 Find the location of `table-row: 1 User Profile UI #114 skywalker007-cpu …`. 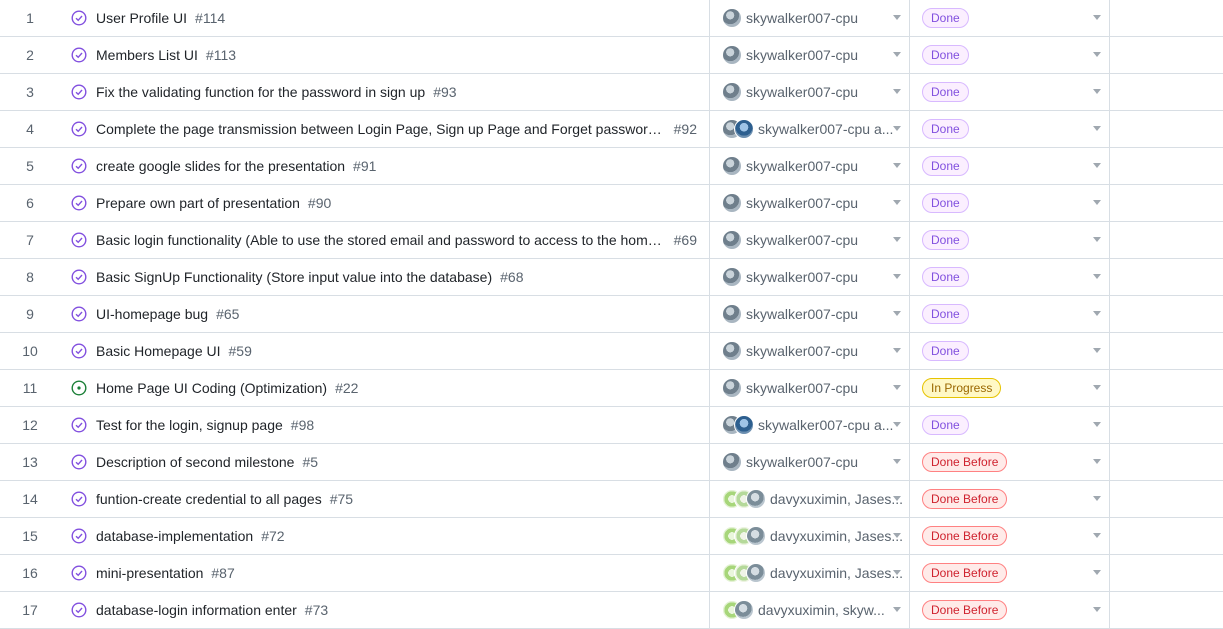

table-row: 1 User Profile UI #114 skywalker007-cpu … is located at coordinates (611, 18).